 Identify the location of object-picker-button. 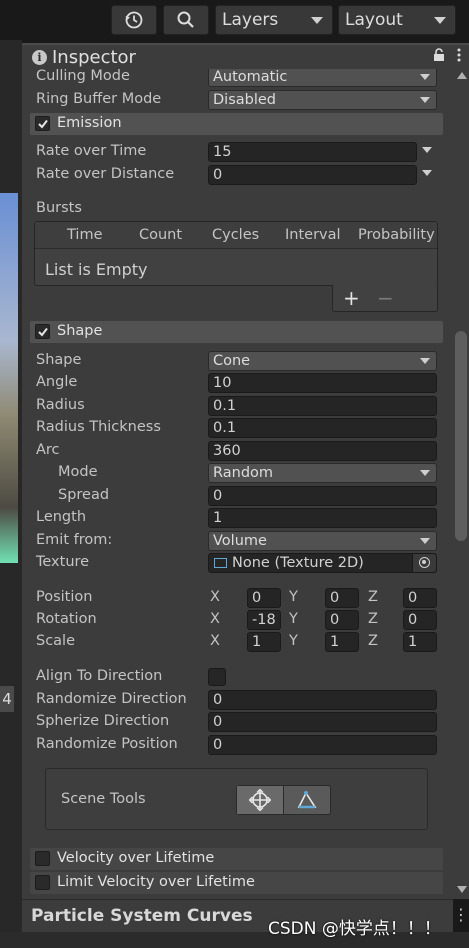
(424, 563).